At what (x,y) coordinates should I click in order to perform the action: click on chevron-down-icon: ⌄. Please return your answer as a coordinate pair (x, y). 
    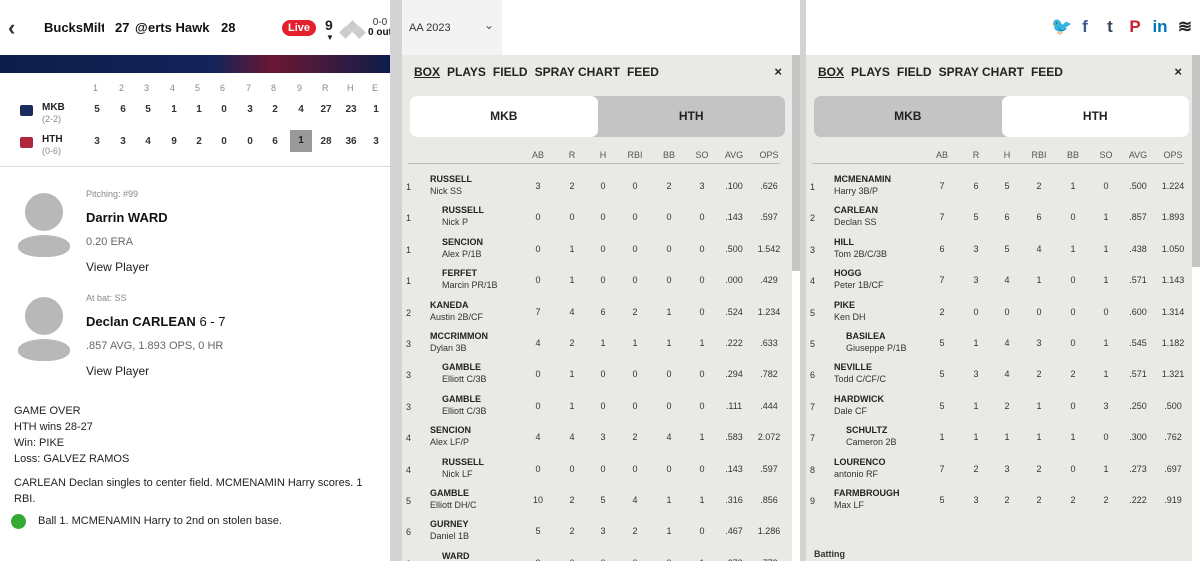
    Looking at the image, I should click on (488, 25).